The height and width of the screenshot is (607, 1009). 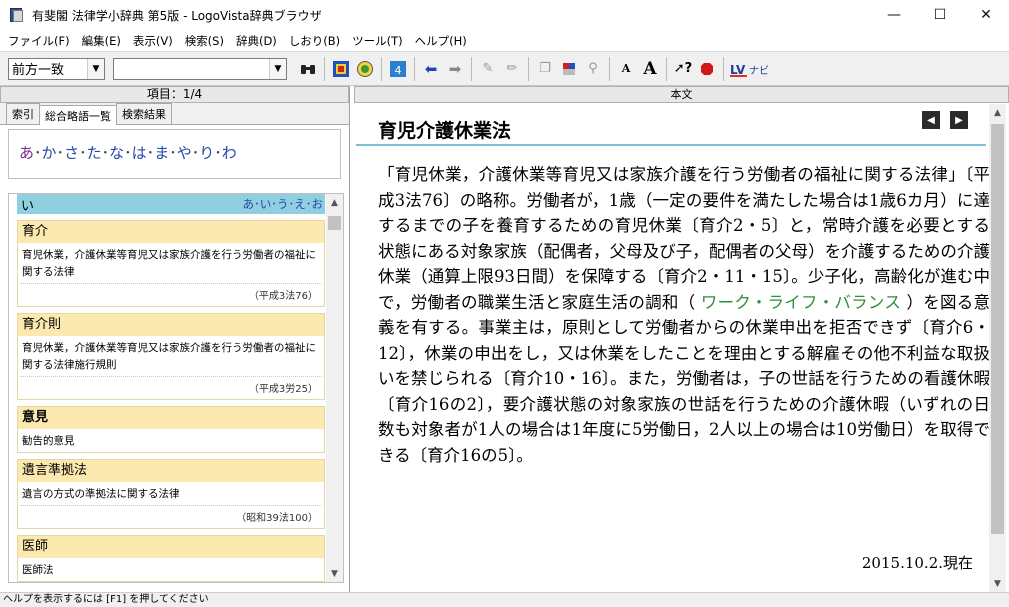 I want to click on binoculars-icon, so click(x=308, y=69).